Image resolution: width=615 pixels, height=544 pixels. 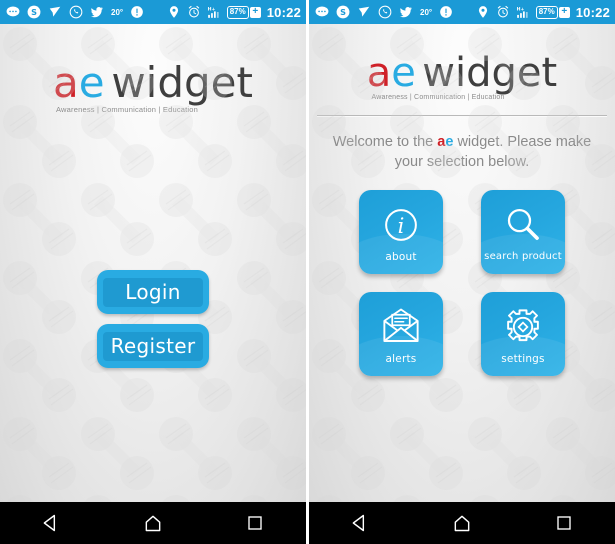 I want to click on tile-search-product-label: search product, so click(x=523, y=256).